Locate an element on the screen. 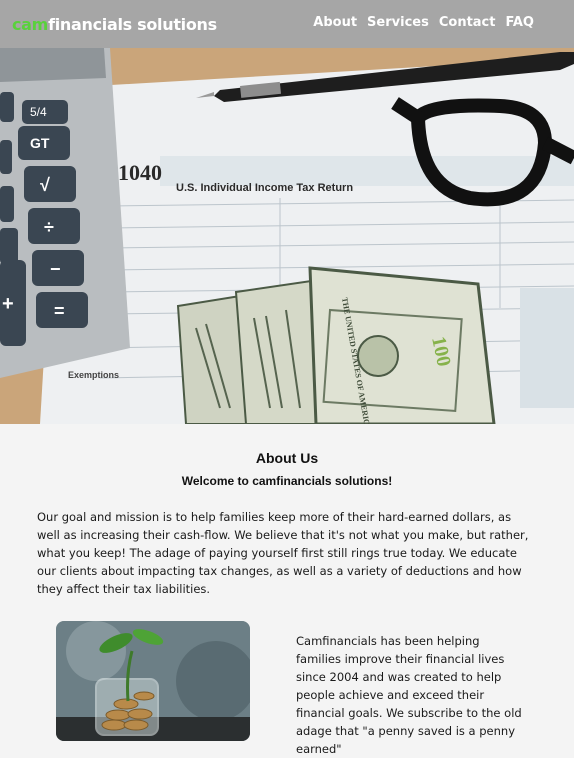 This screenshot has height=758, width=574. coins-plant-illustration is located at coordinates (153, 681).